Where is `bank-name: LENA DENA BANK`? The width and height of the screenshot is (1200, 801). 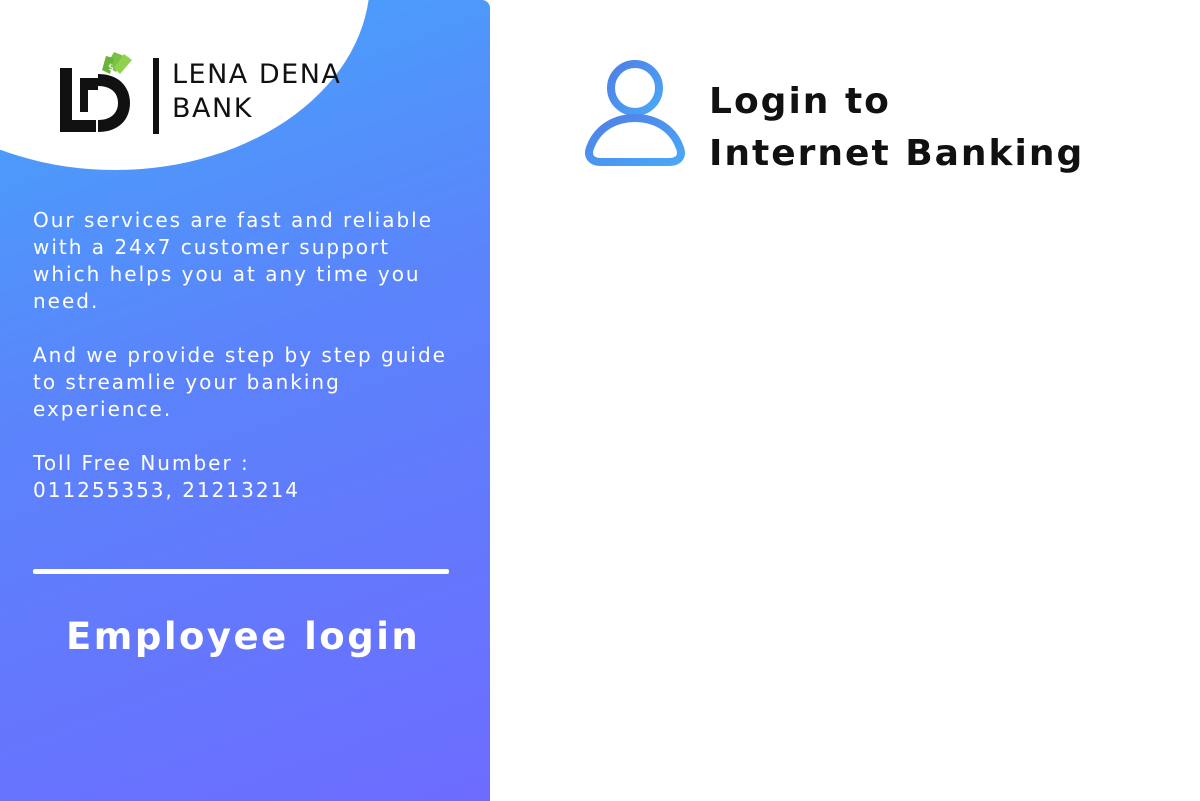 bank-name: LENA DENA BANK is located at coordinates (256, 92).